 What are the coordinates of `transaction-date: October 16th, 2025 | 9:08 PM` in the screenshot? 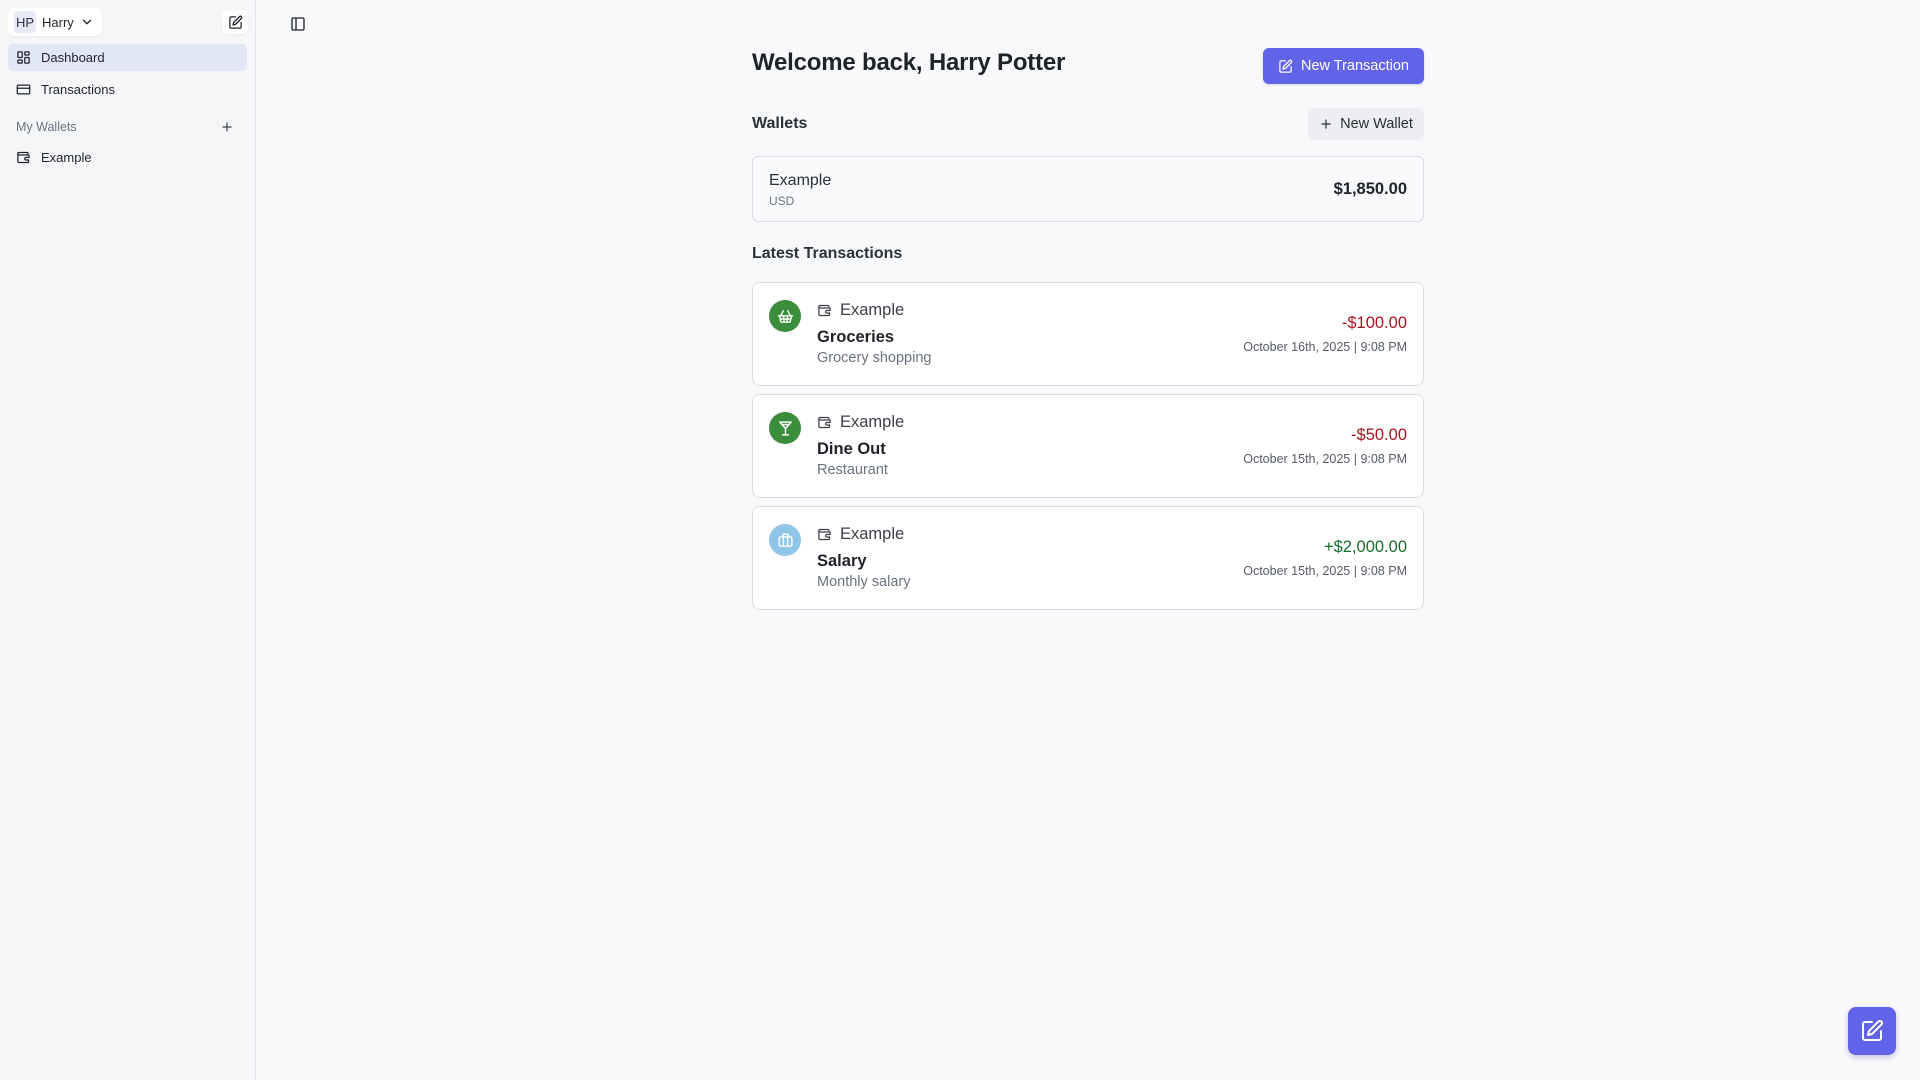 It's located at (1325, 347).